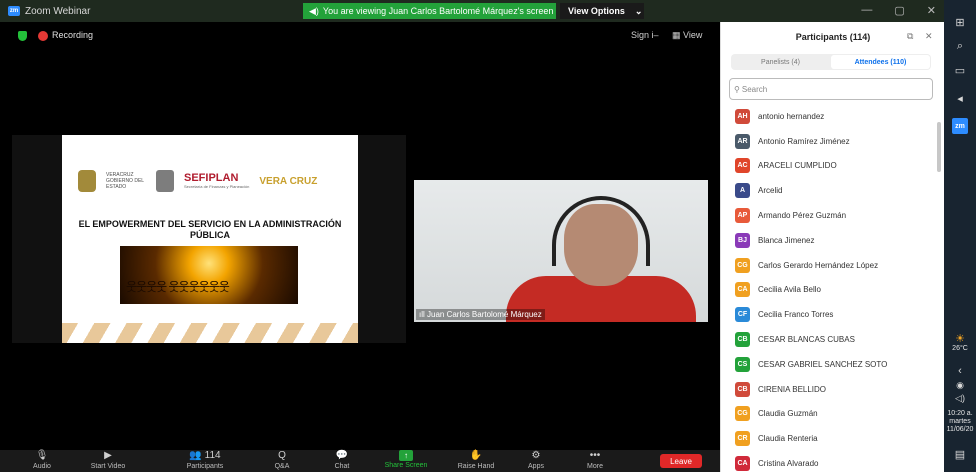 The image size is (976, 472). I want to click on participant-avatar: BJ, so click(742, 240).